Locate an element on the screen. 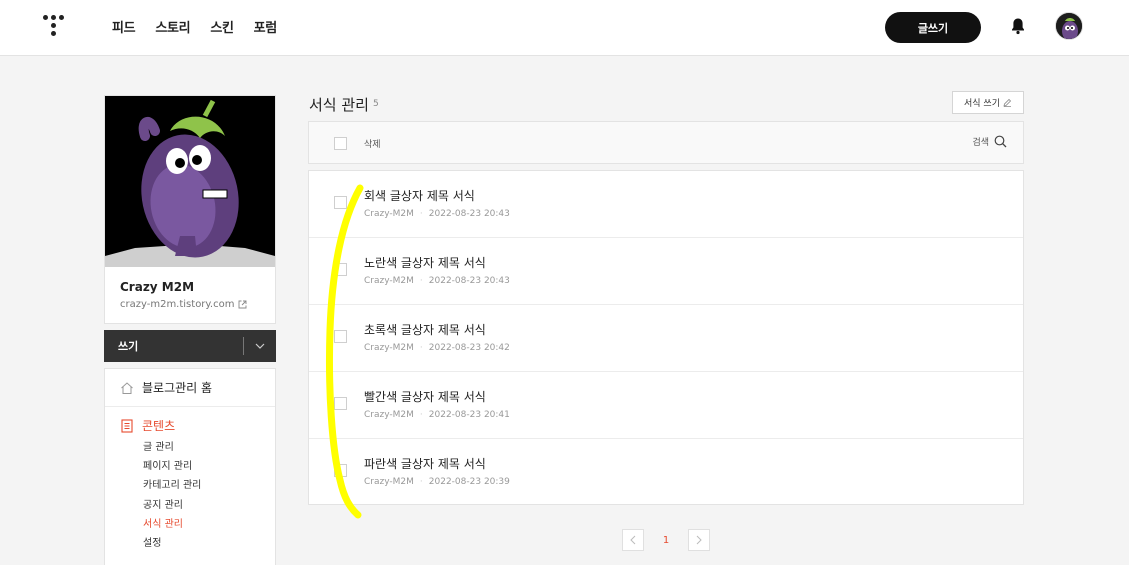 This screenshot has width=1129, height=565. pagination: 1 is located at coordinates (666, 540).